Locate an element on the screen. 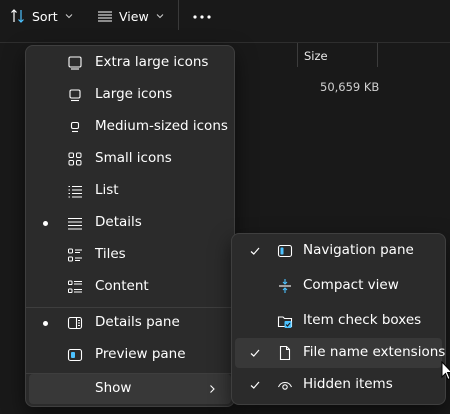 This screenshot has height=414, width=450. menu-item-show: Show is located at coordinates (130, 389).